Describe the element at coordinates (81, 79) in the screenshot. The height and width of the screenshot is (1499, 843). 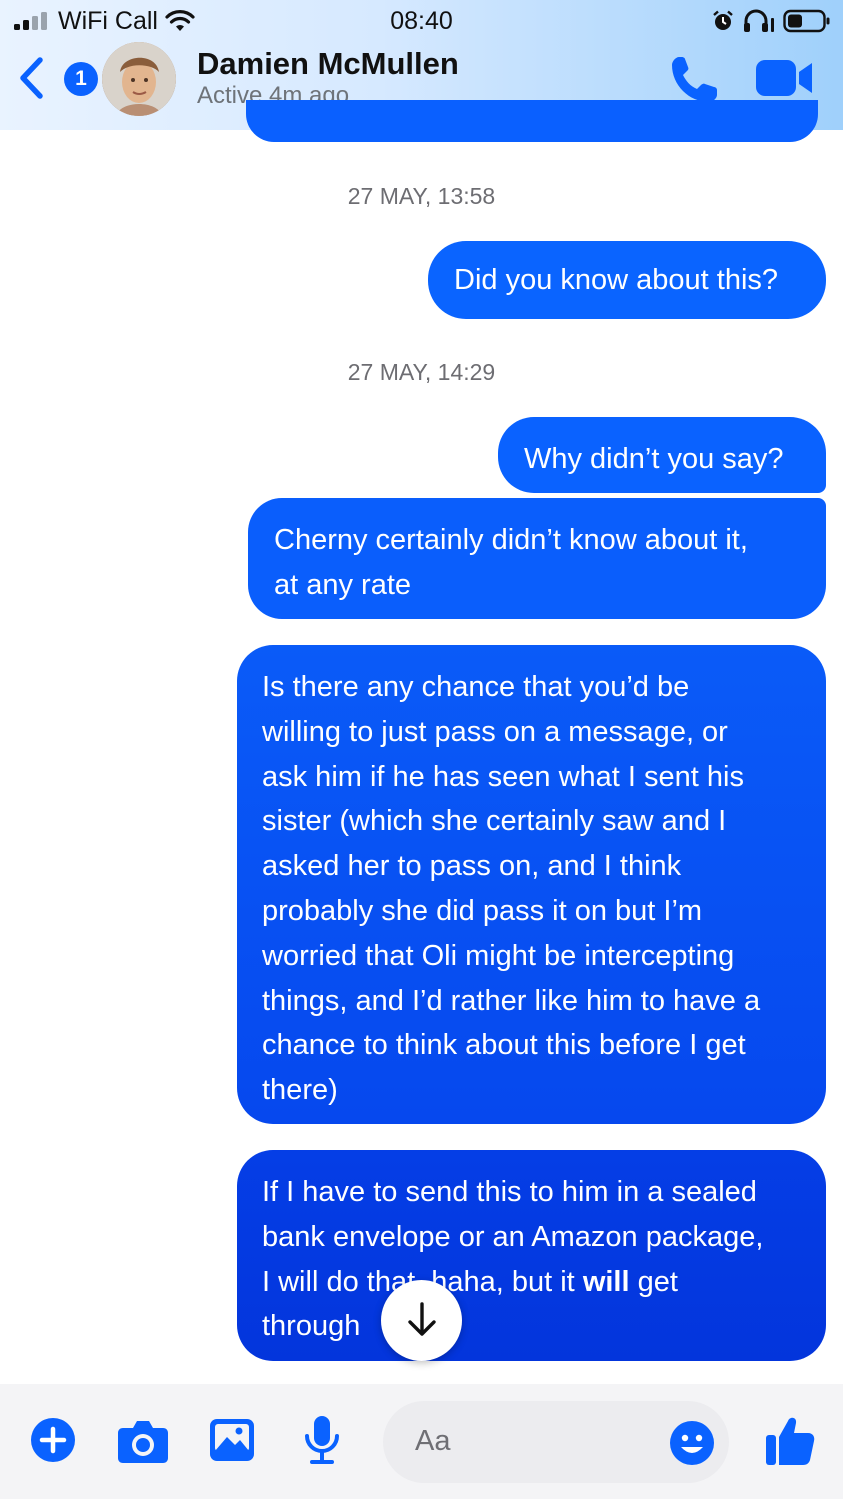
I see `unread-count-badge: 1` at that location.